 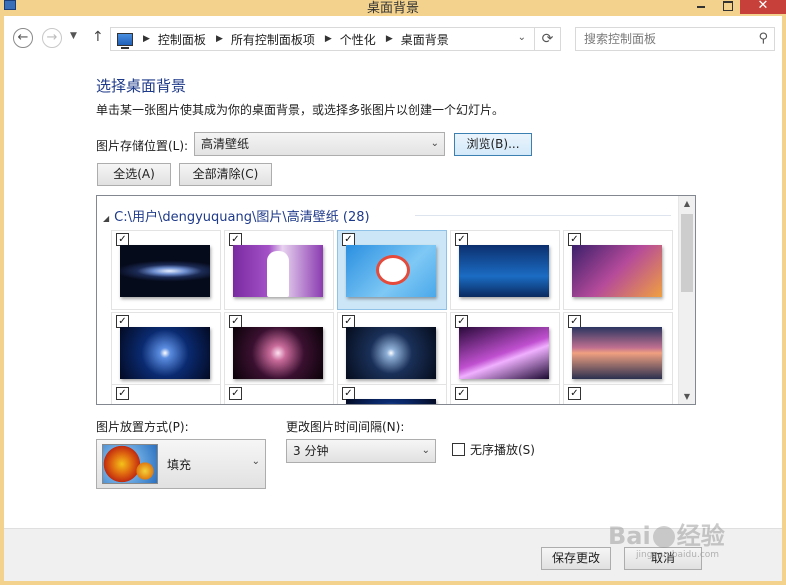 I want to click on search-placeholder: 搜索控制面板, so click(x=620, y=39).